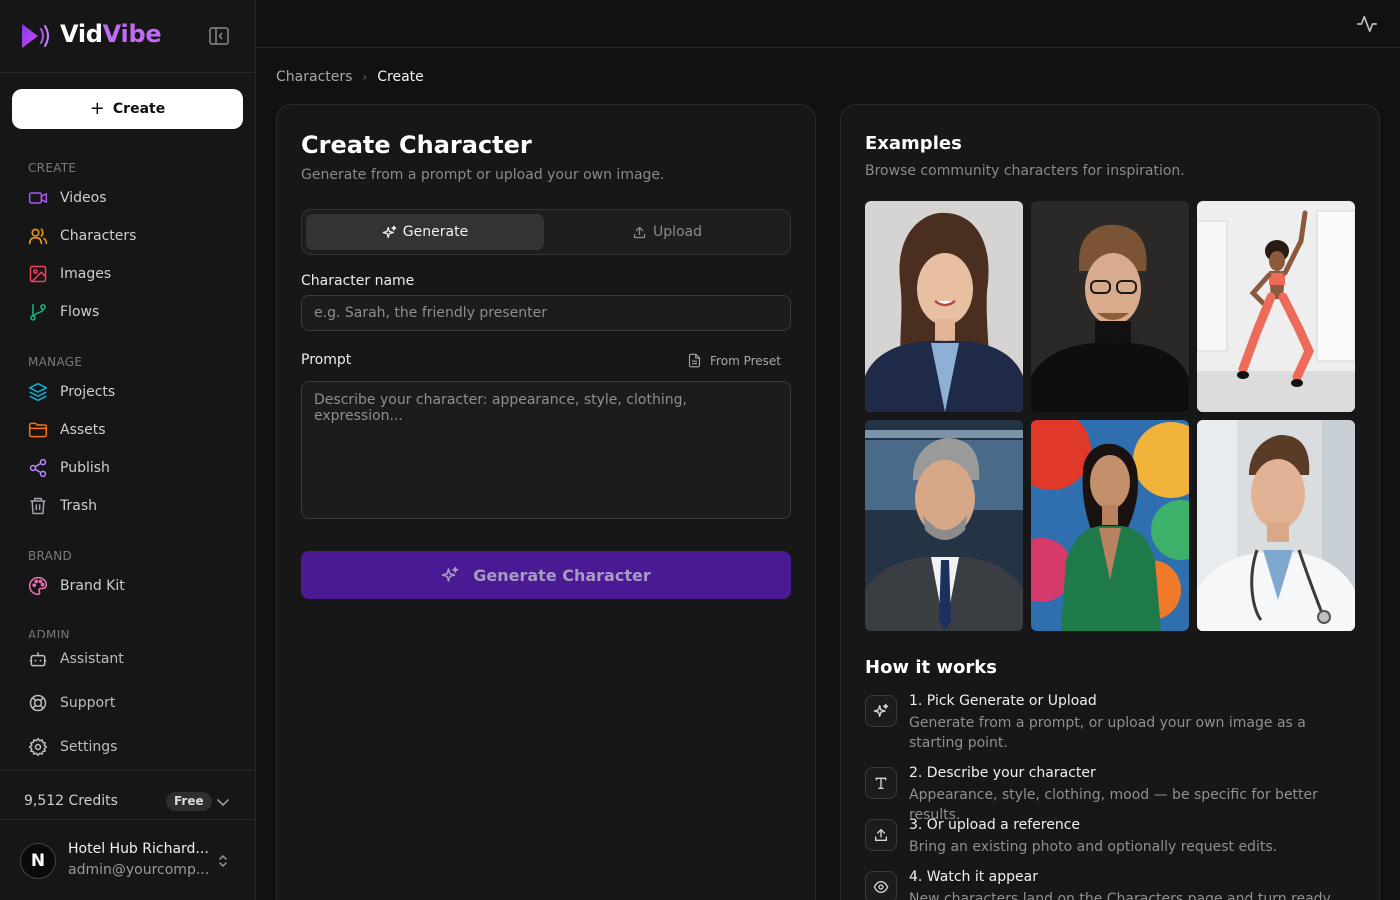 This screenshot has height=900, width=1400. I want to click on gear-icon, so click(38, 747).